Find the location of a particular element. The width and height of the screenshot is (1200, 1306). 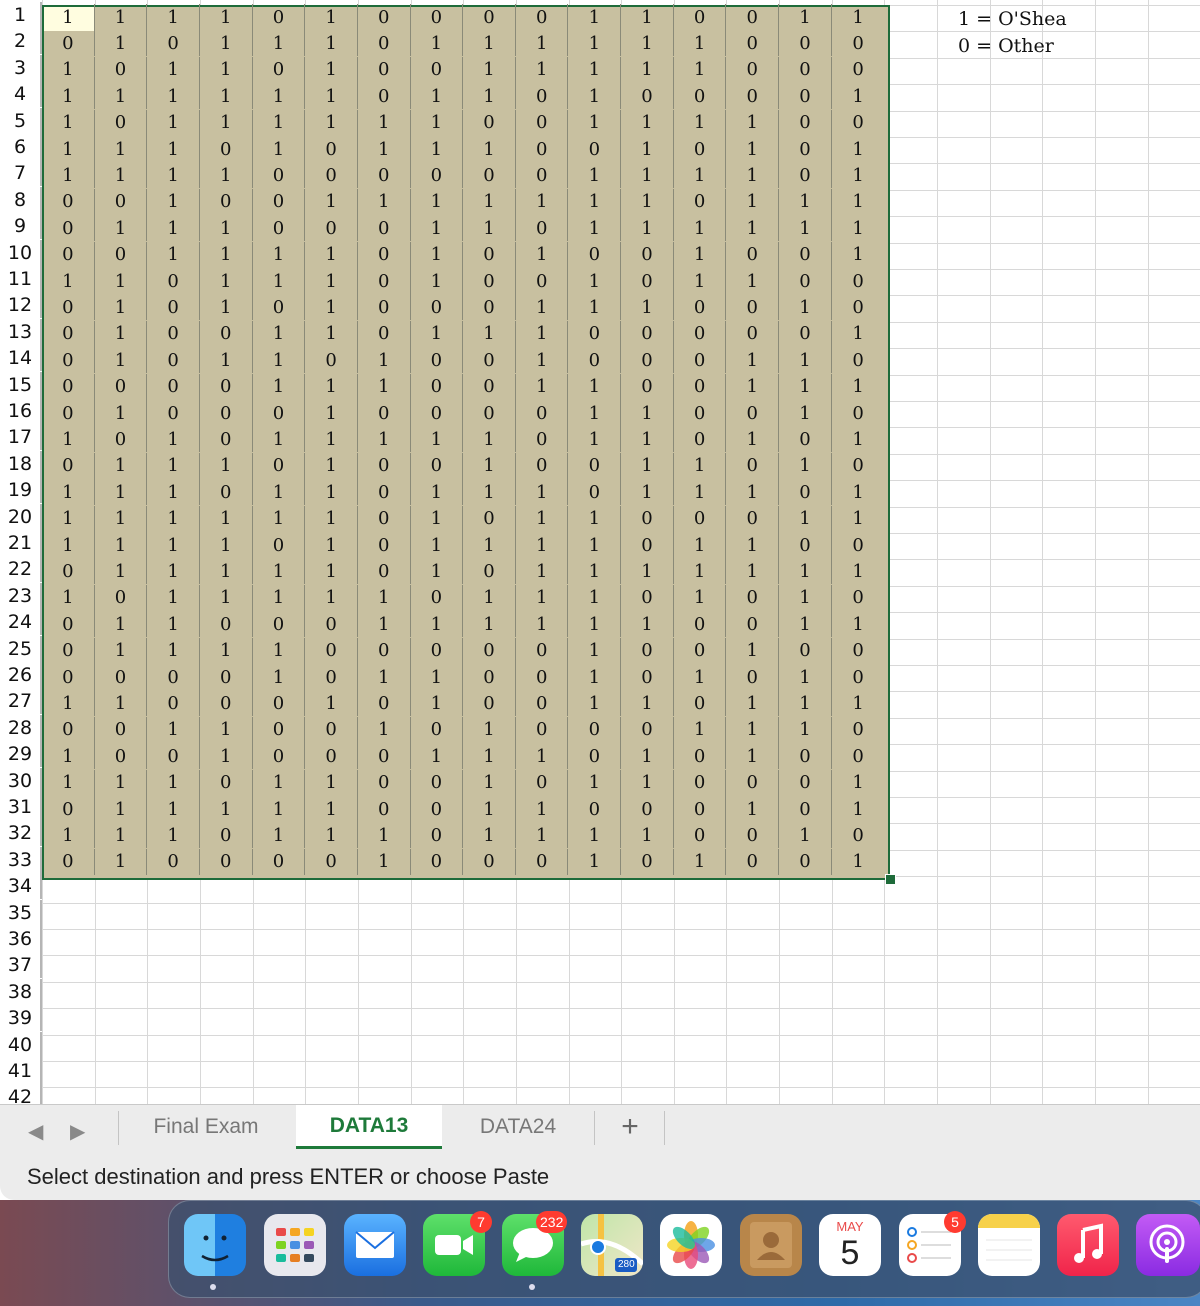

row-header: 33 is located at coordinates (21, 859).